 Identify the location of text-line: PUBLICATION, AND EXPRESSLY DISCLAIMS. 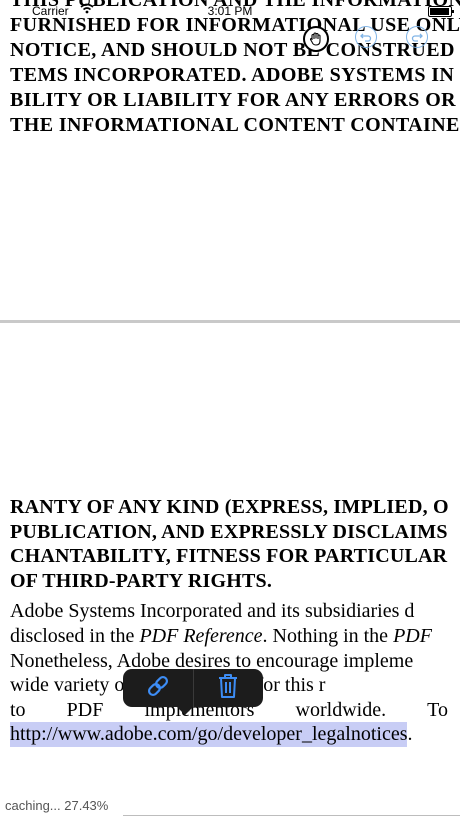
(229, 531).